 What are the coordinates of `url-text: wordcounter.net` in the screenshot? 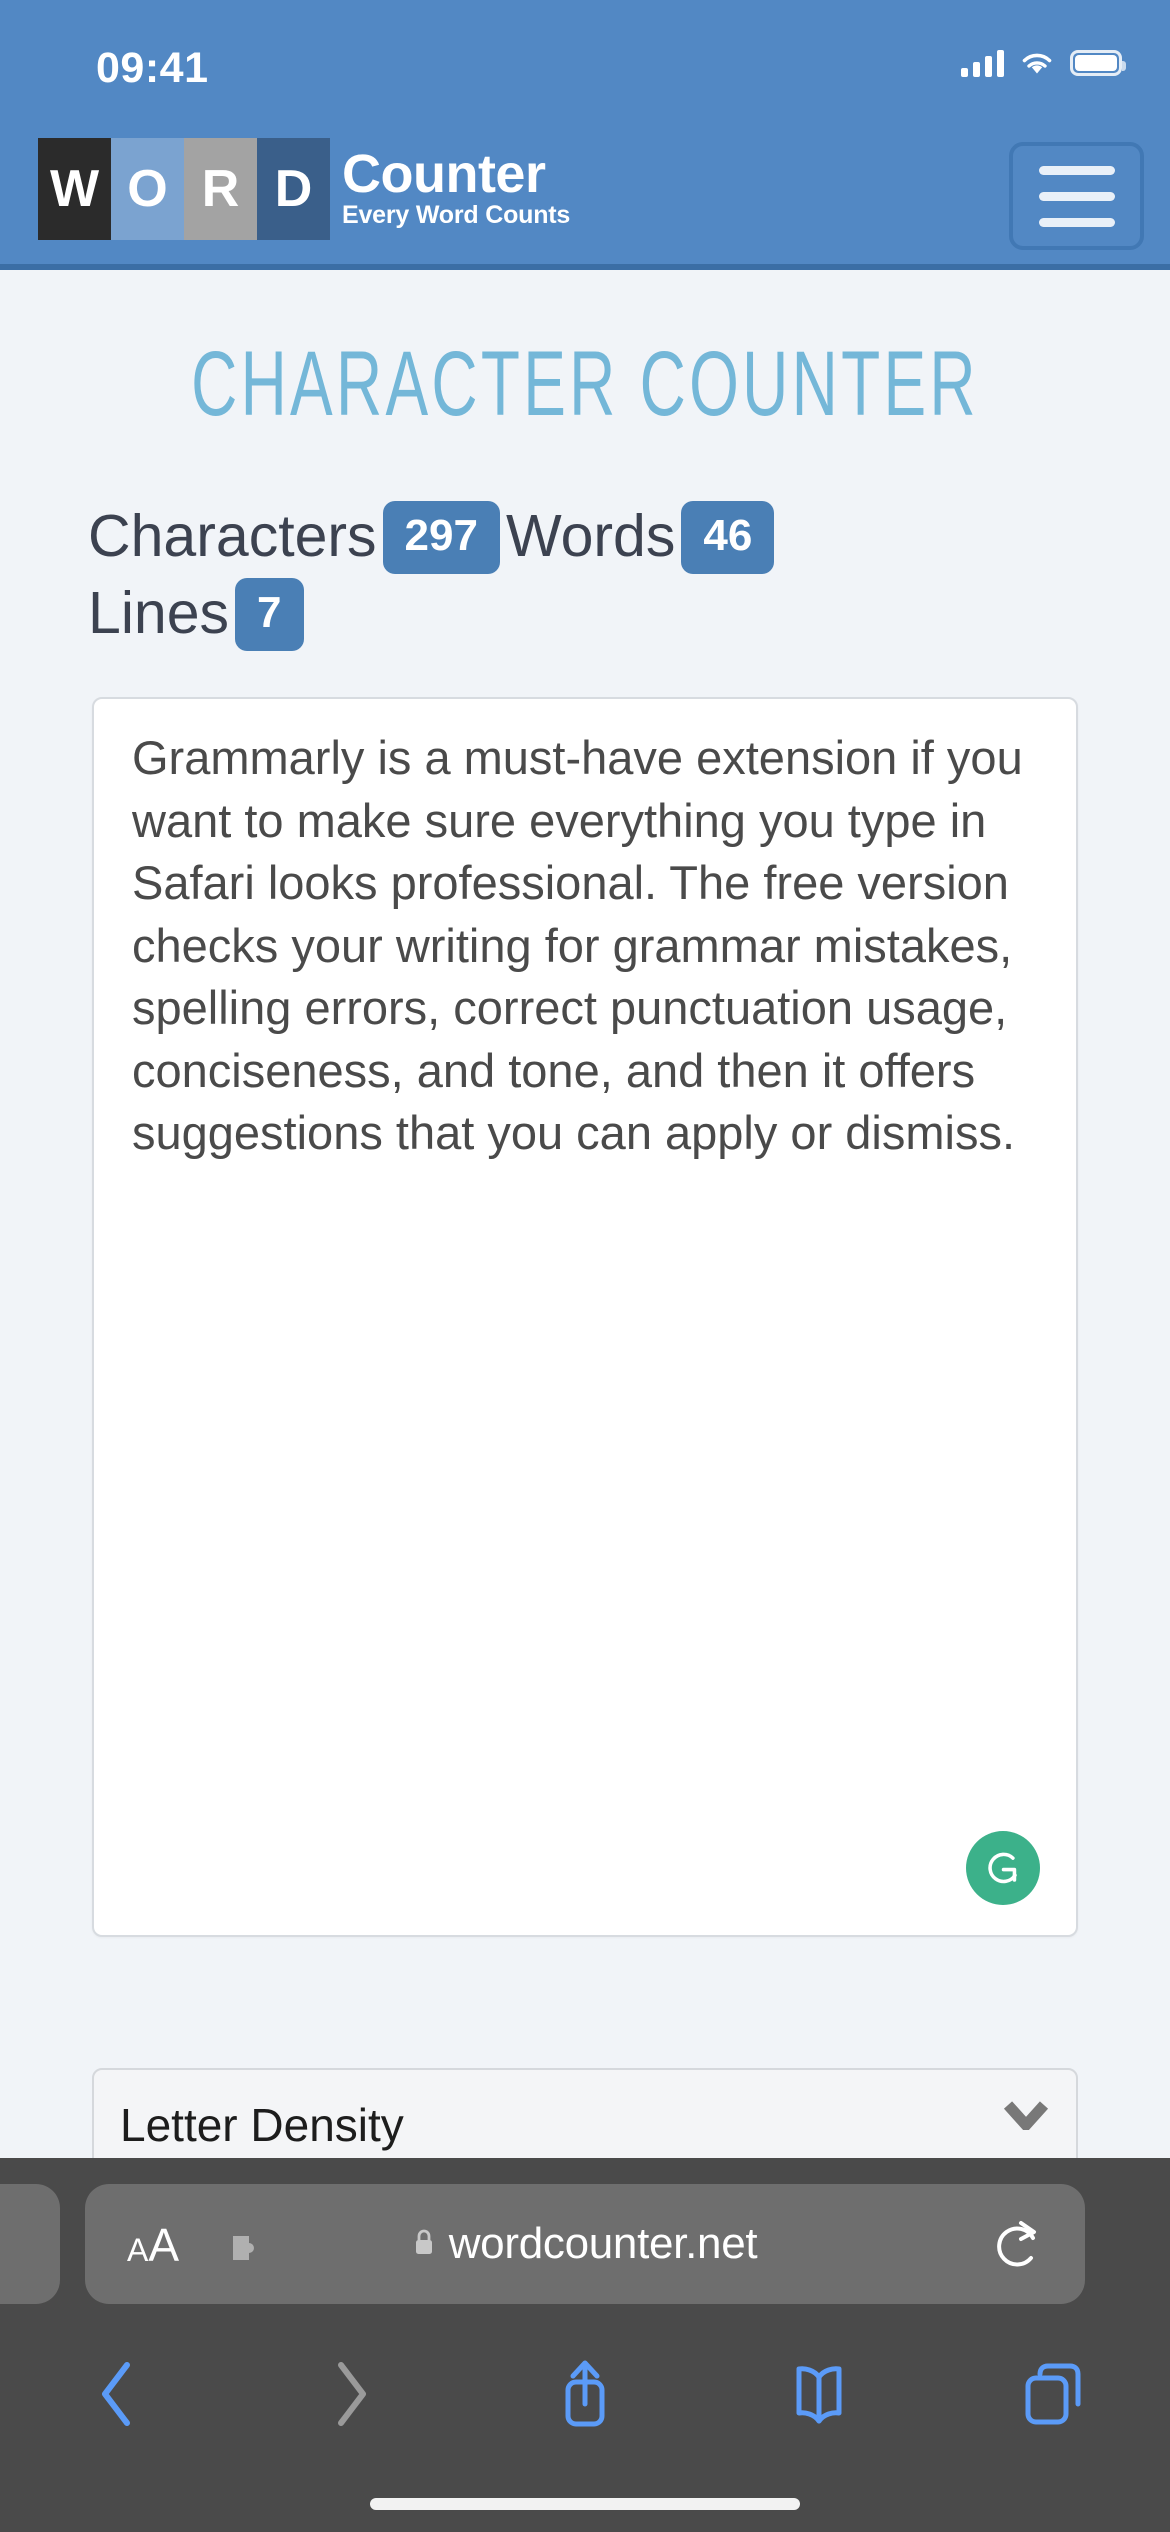 It's located at (603, 2243).